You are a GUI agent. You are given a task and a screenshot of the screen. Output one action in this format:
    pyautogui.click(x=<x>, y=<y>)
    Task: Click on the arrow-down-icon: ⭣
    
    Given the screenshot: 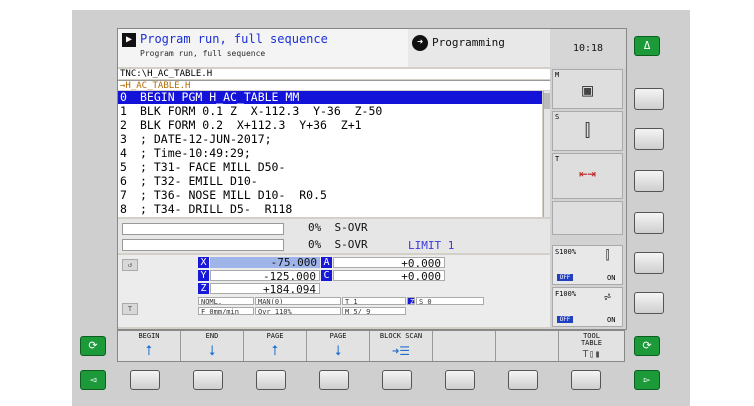 What is the action you would take?
    pyautogui.click(x=212, y=351)
    